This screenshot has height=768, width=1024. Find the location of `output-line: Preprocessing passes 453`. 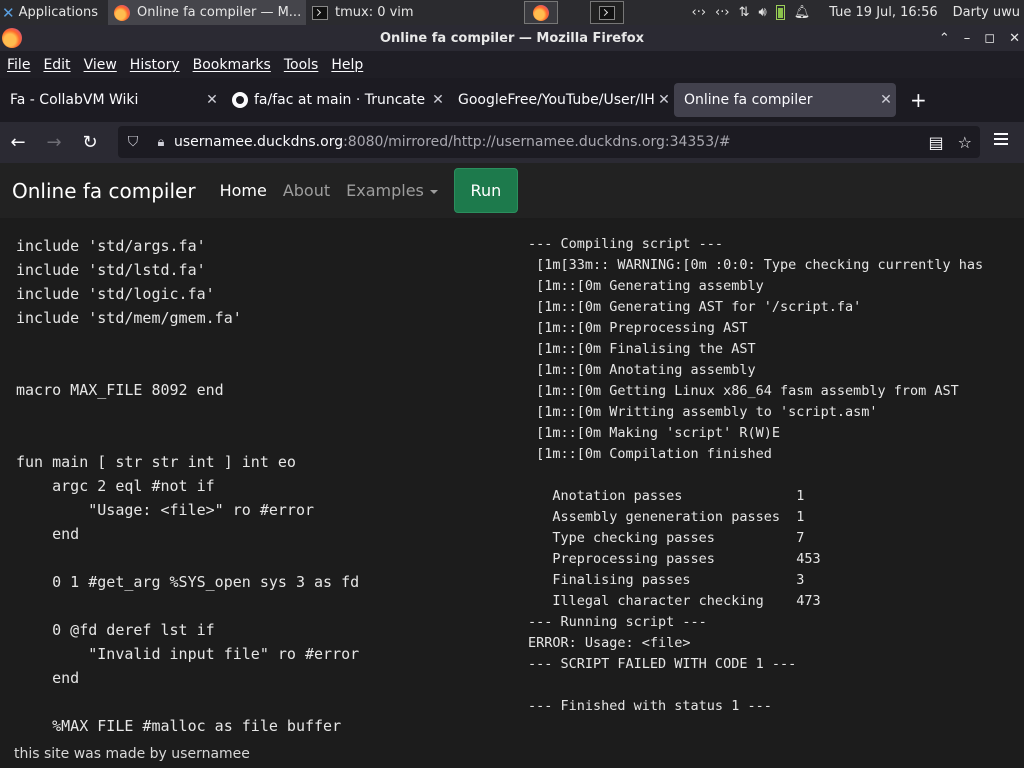

output-line: Preprocessing passes 453 is located at coordinates (674, 559).